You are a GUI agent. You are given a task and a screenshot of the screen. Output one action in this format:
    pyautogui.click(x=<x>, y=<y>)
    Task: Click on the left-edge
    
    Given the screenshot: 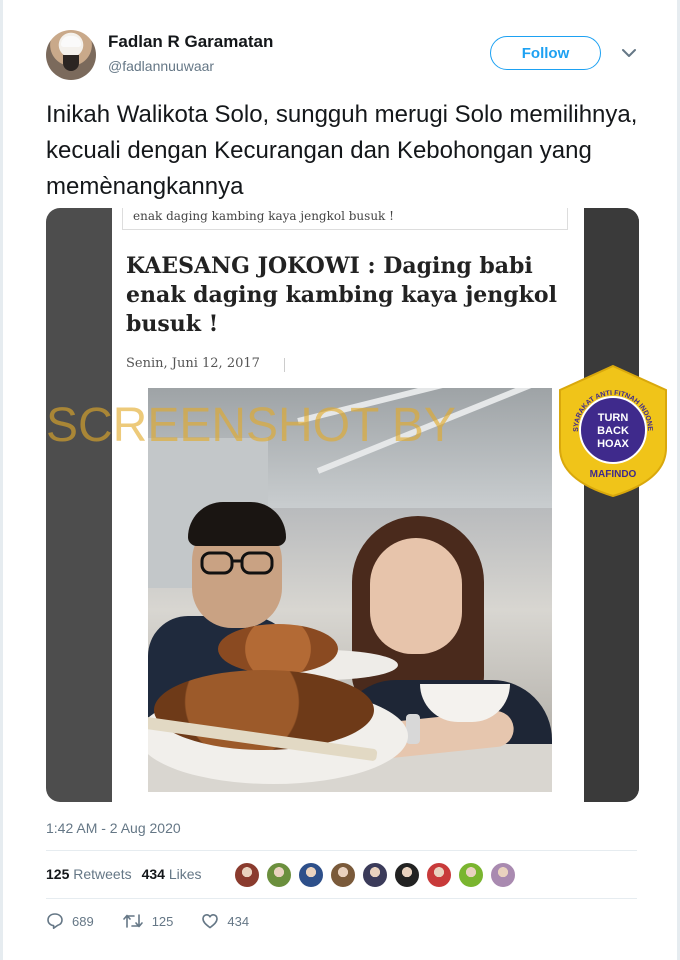 What is the action you would take?
    pyautogui.click(x=1, y=480)
    